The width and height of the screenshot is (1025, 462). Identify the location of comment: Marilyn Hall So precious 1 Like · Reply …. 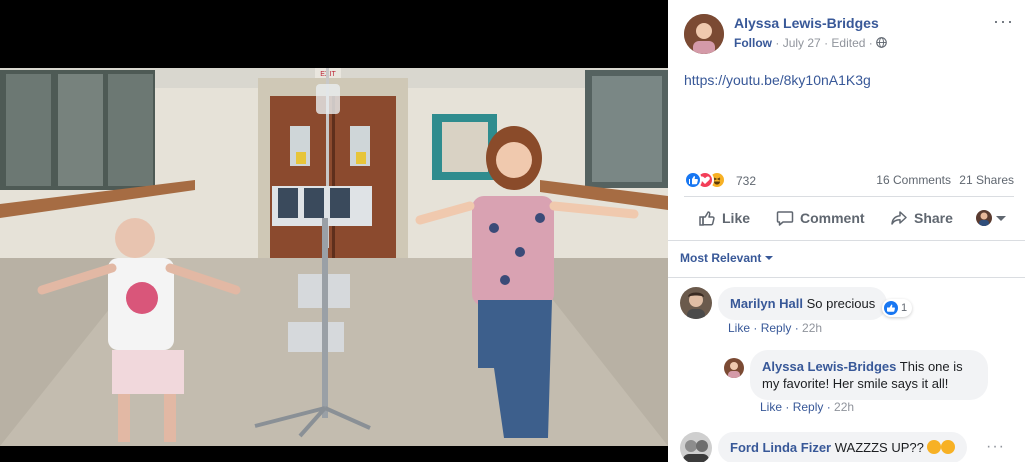
(850, 315).